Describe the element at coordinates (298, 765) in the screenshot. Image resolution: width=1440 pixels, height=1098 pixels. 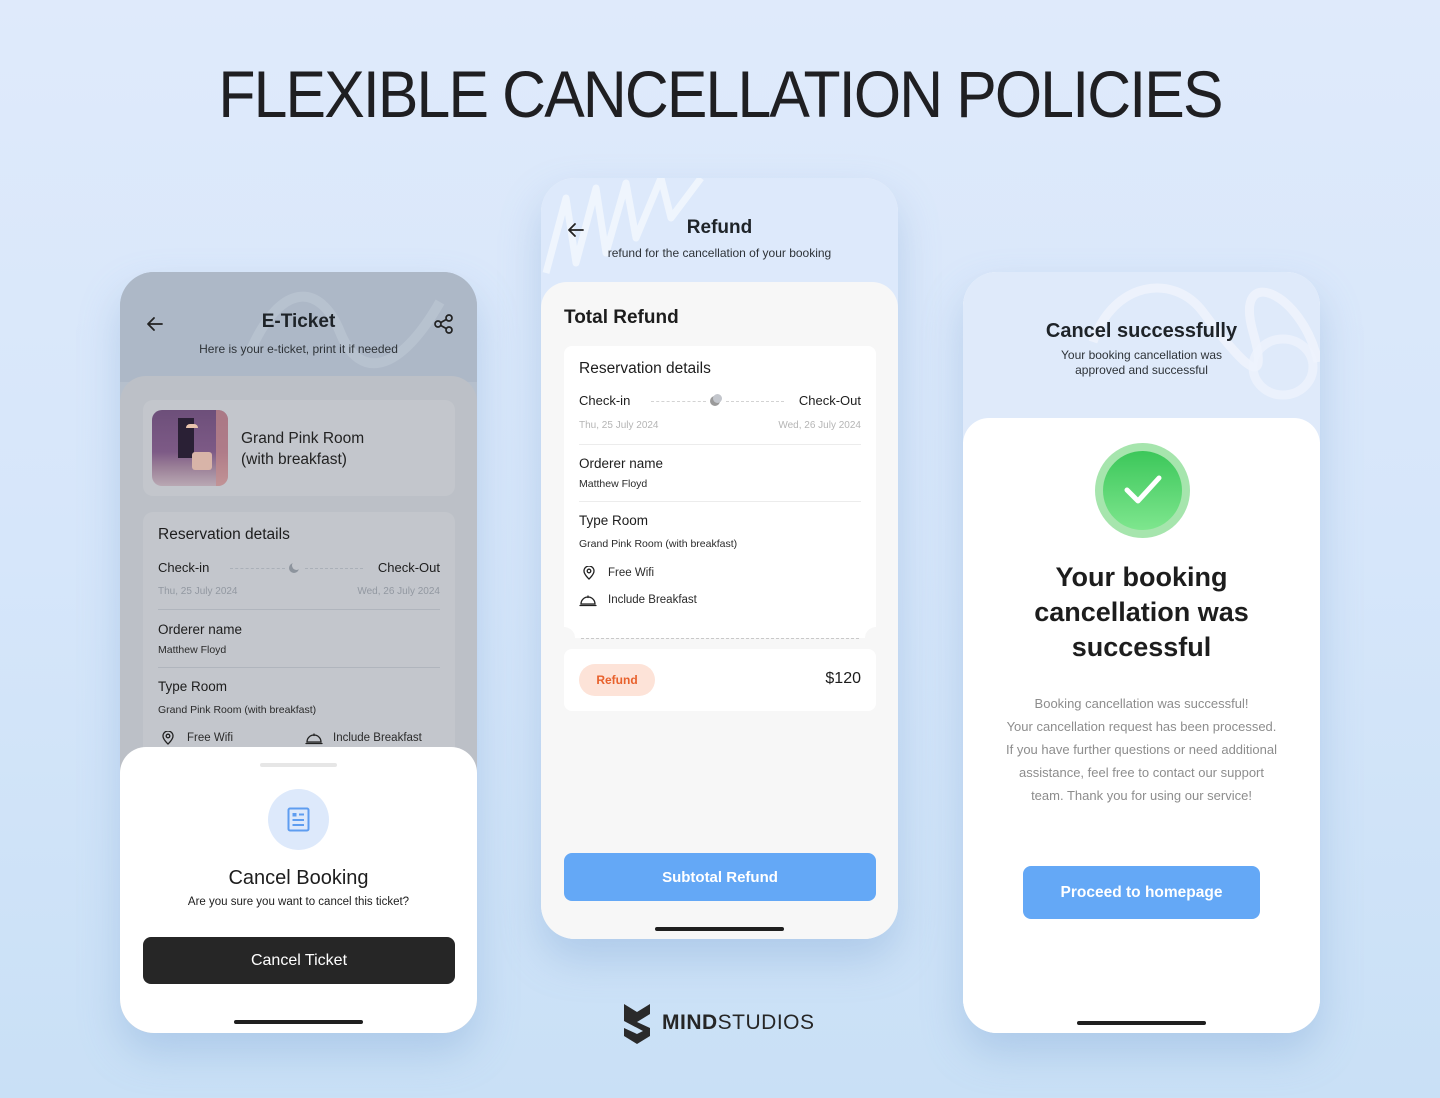
I see `sheet-grabber` at that location.